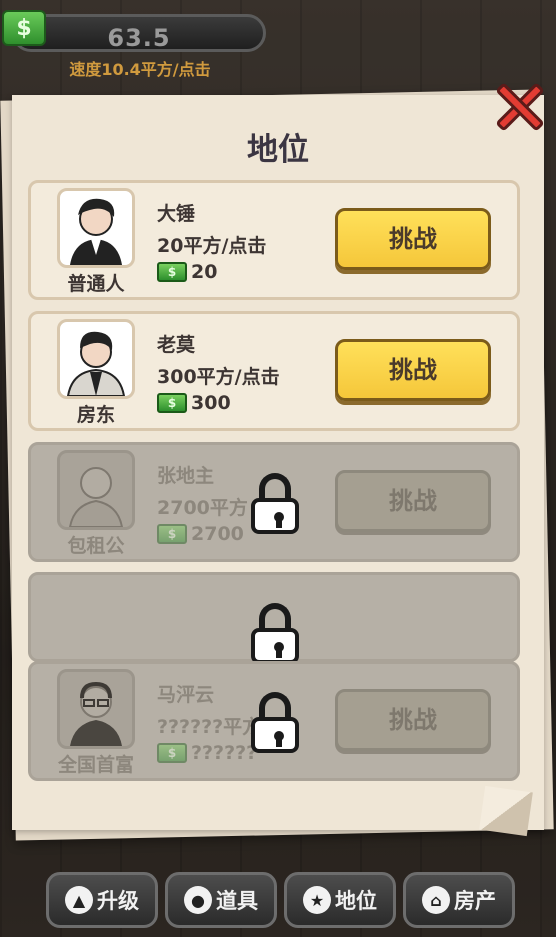 Image resolution: width=556 pixels, height=937 pixels. I want to click on cost: $ 300, so click(194, 403).